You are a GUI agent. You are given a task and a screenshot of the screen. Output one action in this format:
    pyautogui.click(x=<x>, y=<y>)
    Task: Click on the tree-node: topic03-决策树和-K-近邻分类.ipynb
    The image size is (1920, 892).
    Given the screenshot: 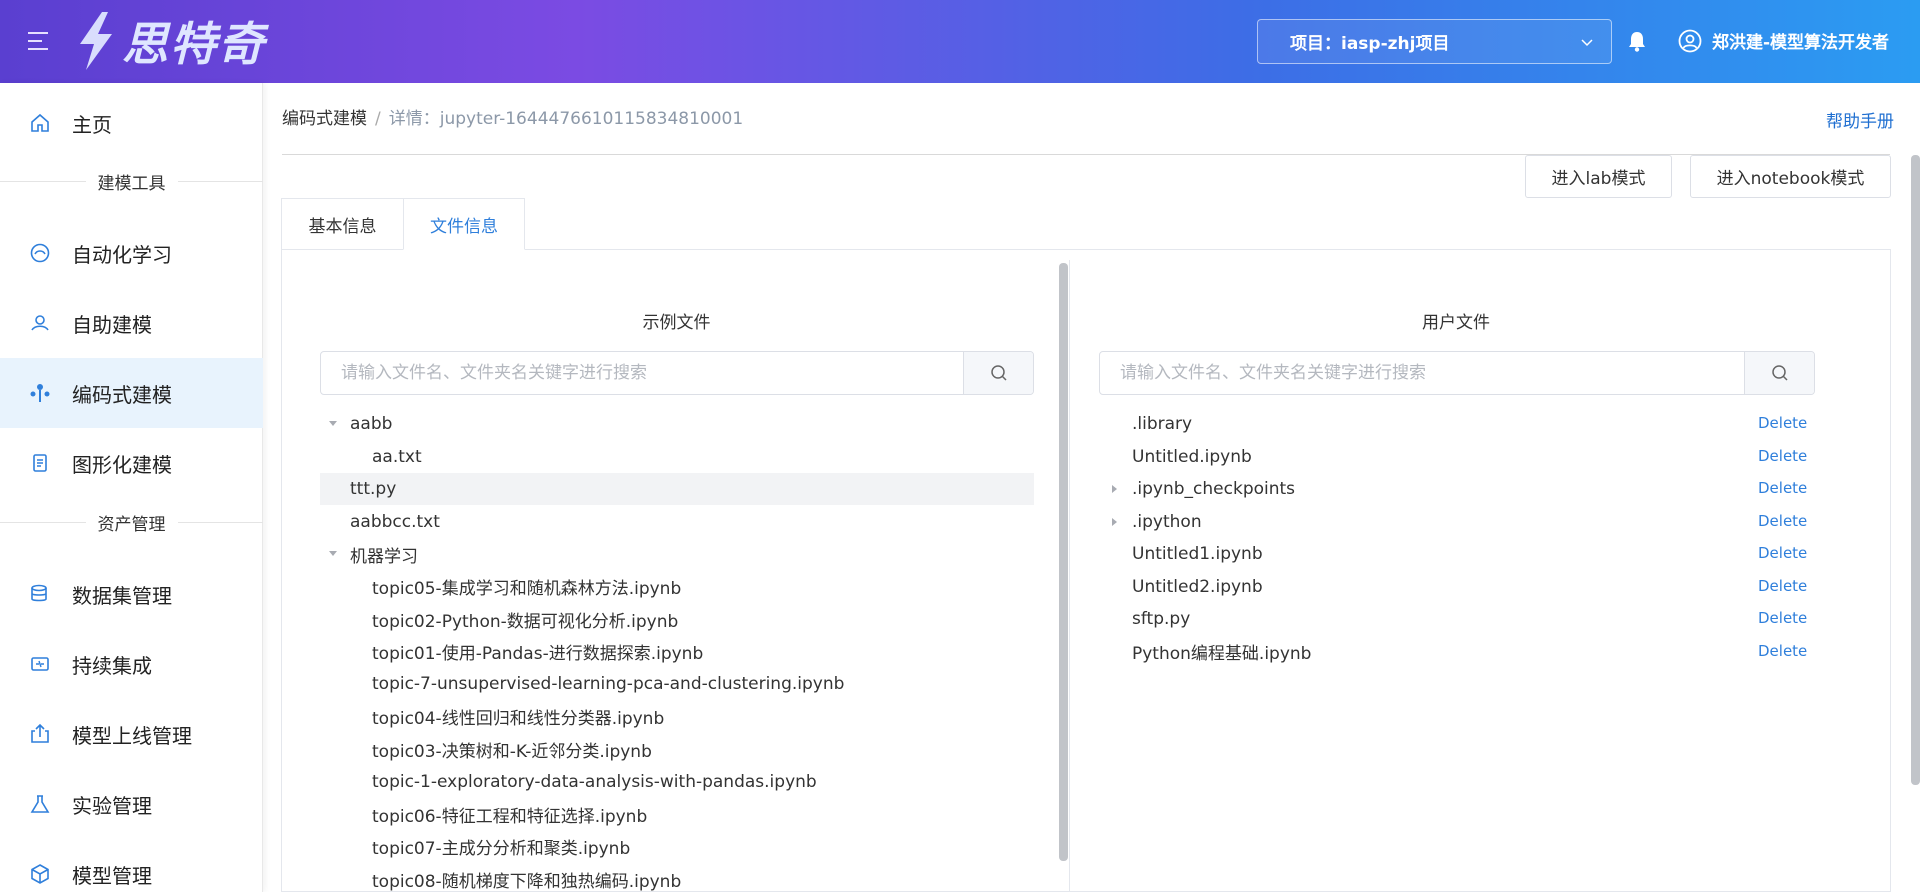 What is the action you would take?
    pyautogui.click(x=677, y=749)
    